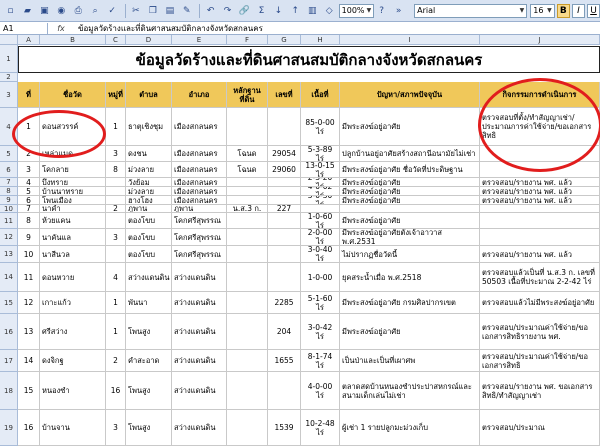  I want to click on row-header: 7, so click(9, 182).